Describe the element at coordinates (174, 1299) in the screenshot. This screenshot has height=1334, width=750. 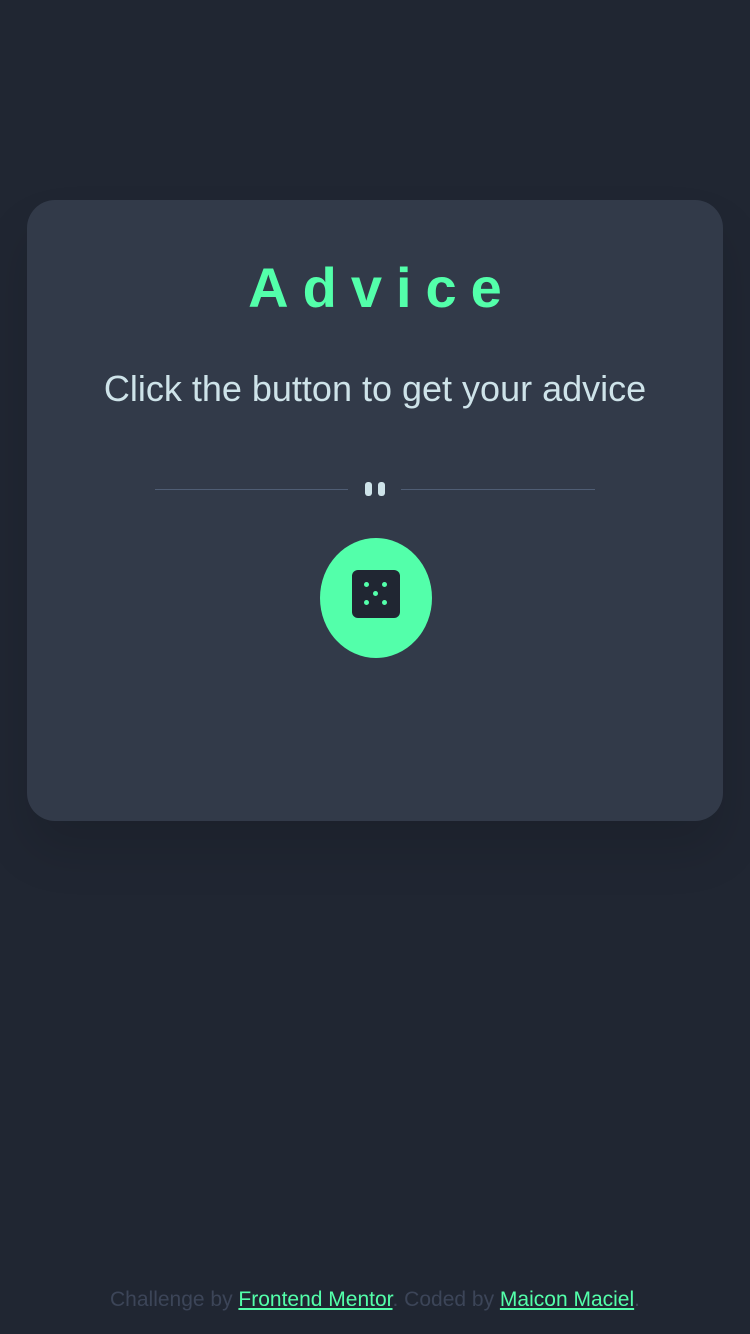
I see `footer-text: Challenge by` at that location.